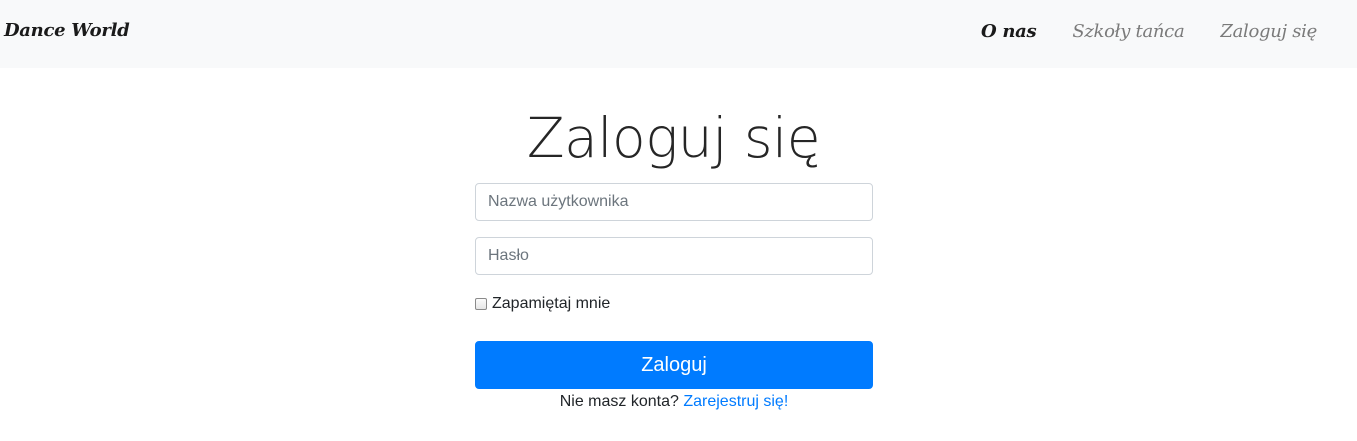 Image resolution: width=1357 pixels, height=441 pixels. I want to click on password-input, so click(674, 256).